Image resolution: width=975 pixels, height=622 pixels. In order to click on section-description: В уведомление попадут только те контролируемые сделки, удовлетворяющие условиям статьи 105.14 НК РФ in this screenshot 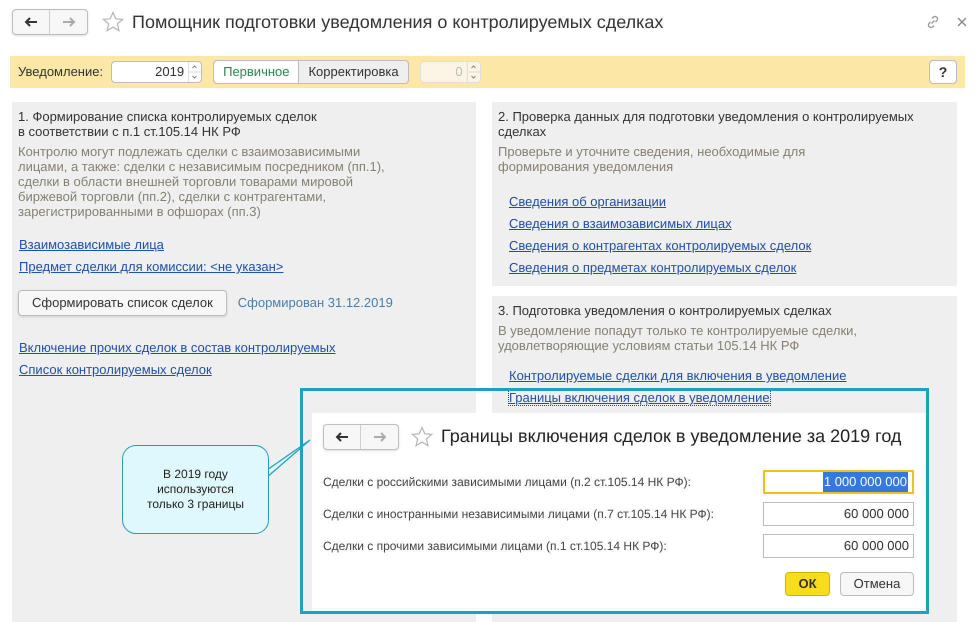, I will do `click(678, 338)`.